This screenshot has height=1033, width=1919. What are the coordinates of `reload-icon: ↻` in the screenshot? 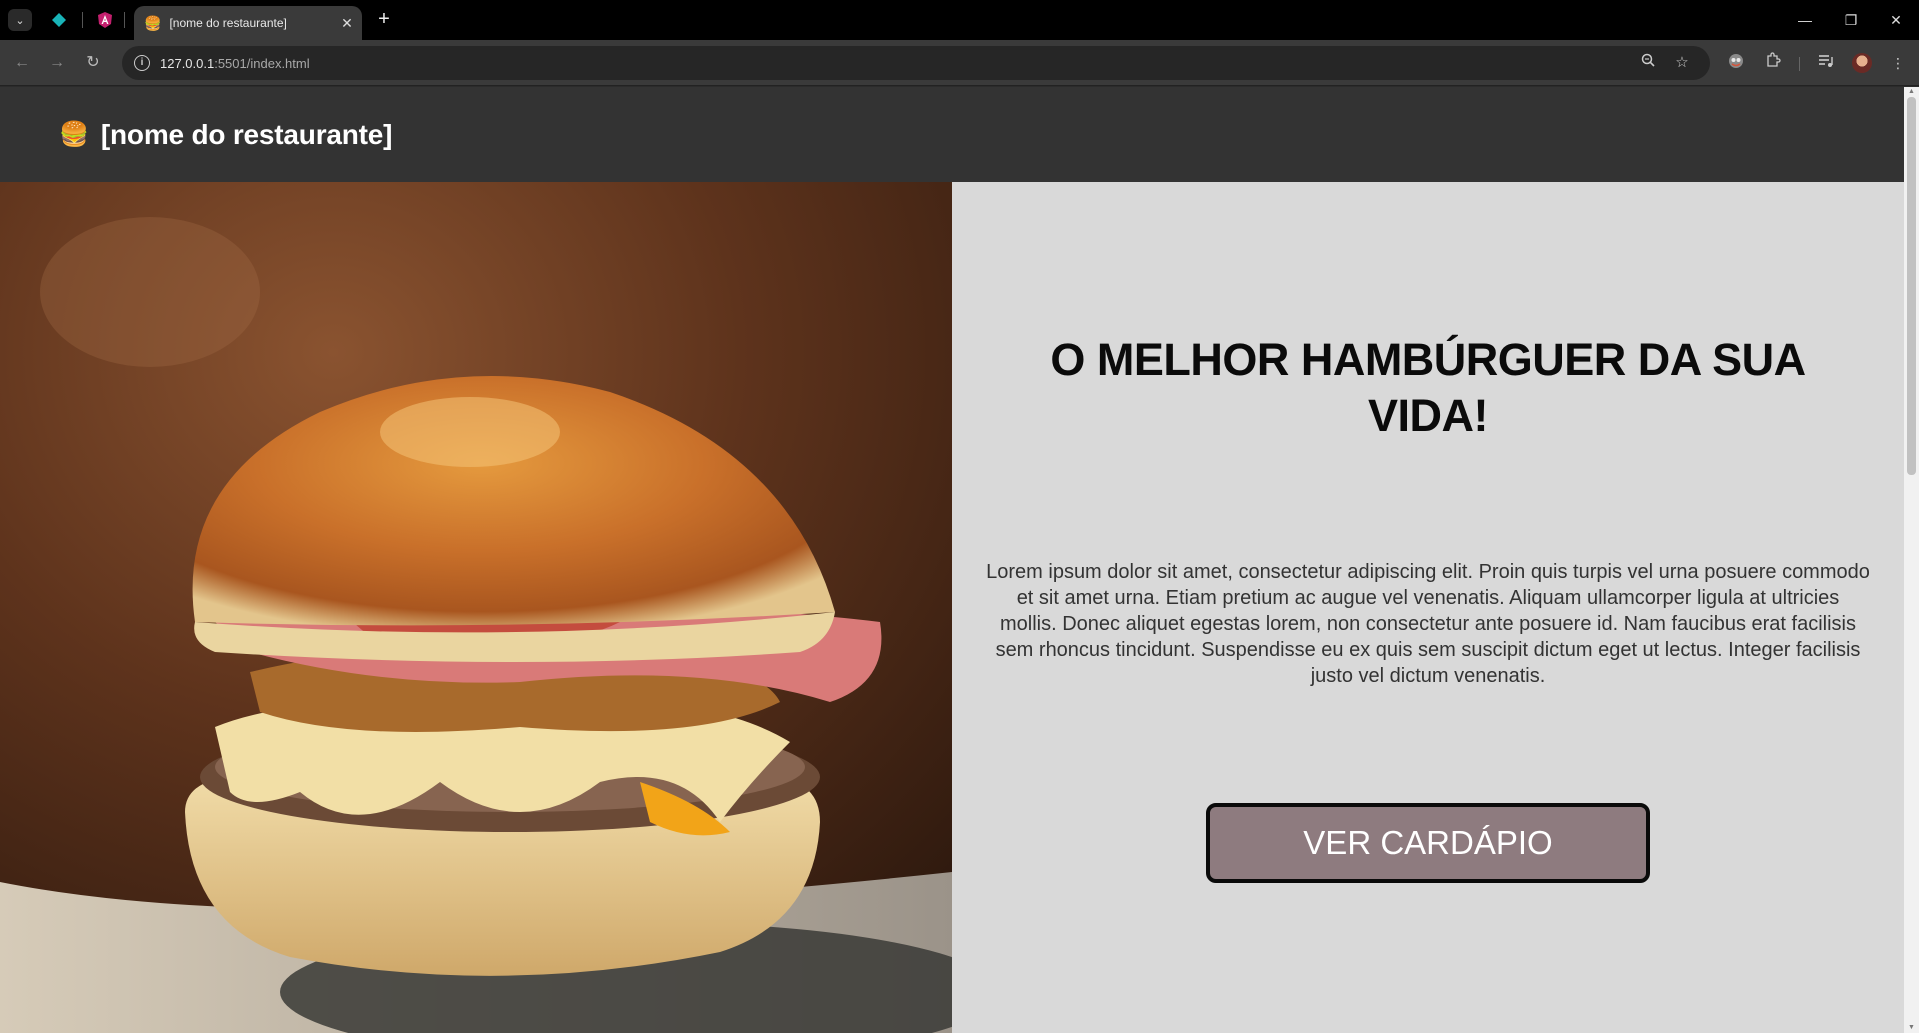 It's located at (93, 63).